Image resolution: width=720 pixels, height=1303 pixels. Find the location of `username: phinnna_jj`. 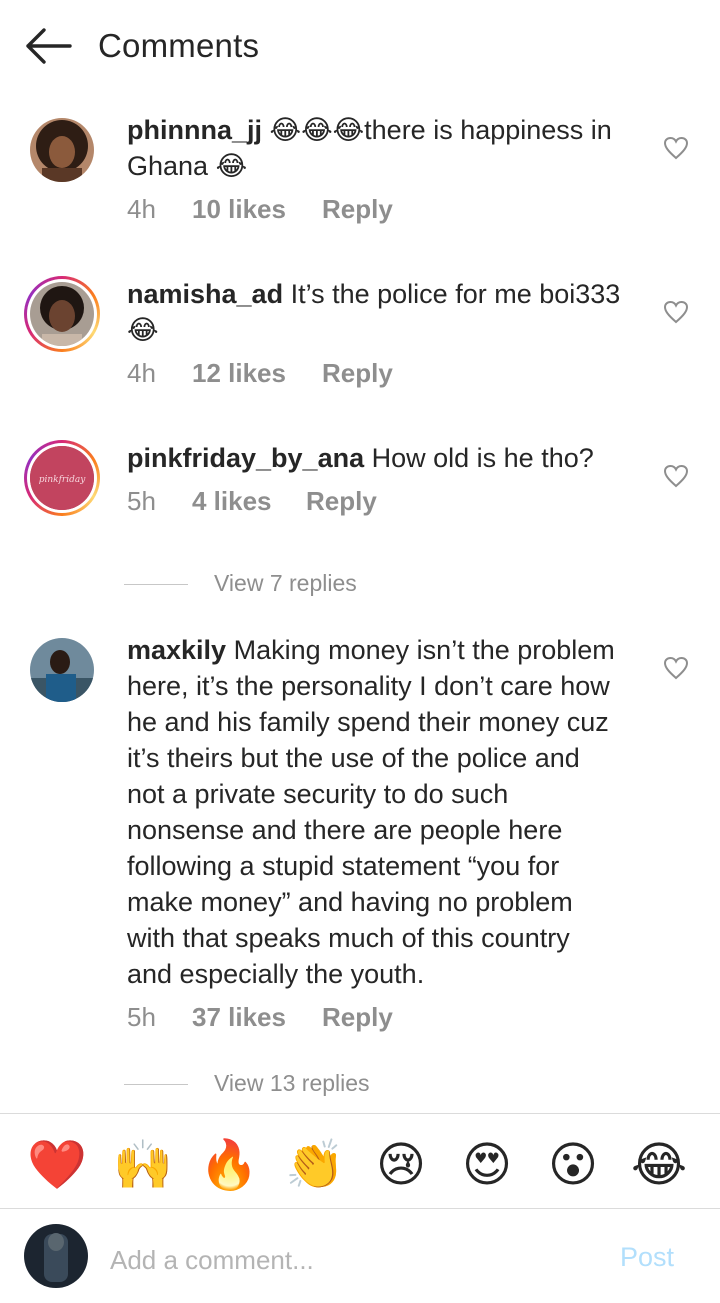

username: phinnna_jj is located at coordinates (194, 130).